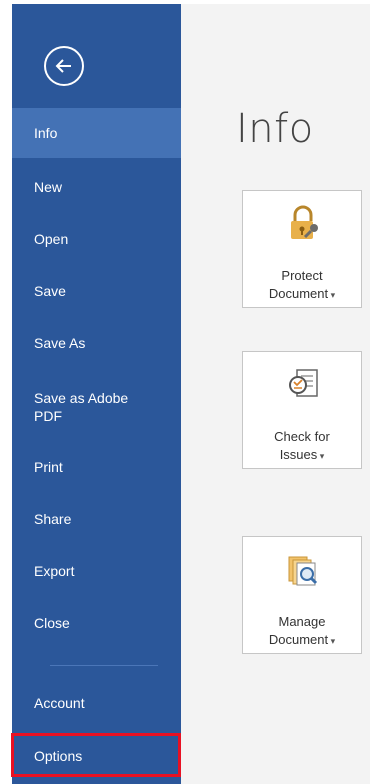 The image size is (370, 784). I want to click on nav-item-open: Open, so click(96, 239).